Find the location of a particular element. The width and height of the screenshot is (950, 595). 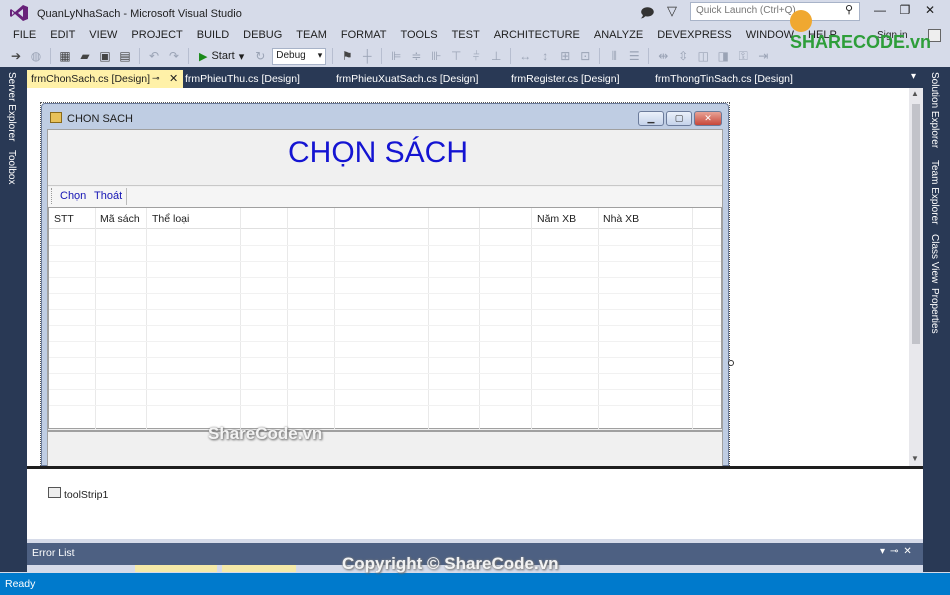

resize-handle is located at coordinates (731, 363).